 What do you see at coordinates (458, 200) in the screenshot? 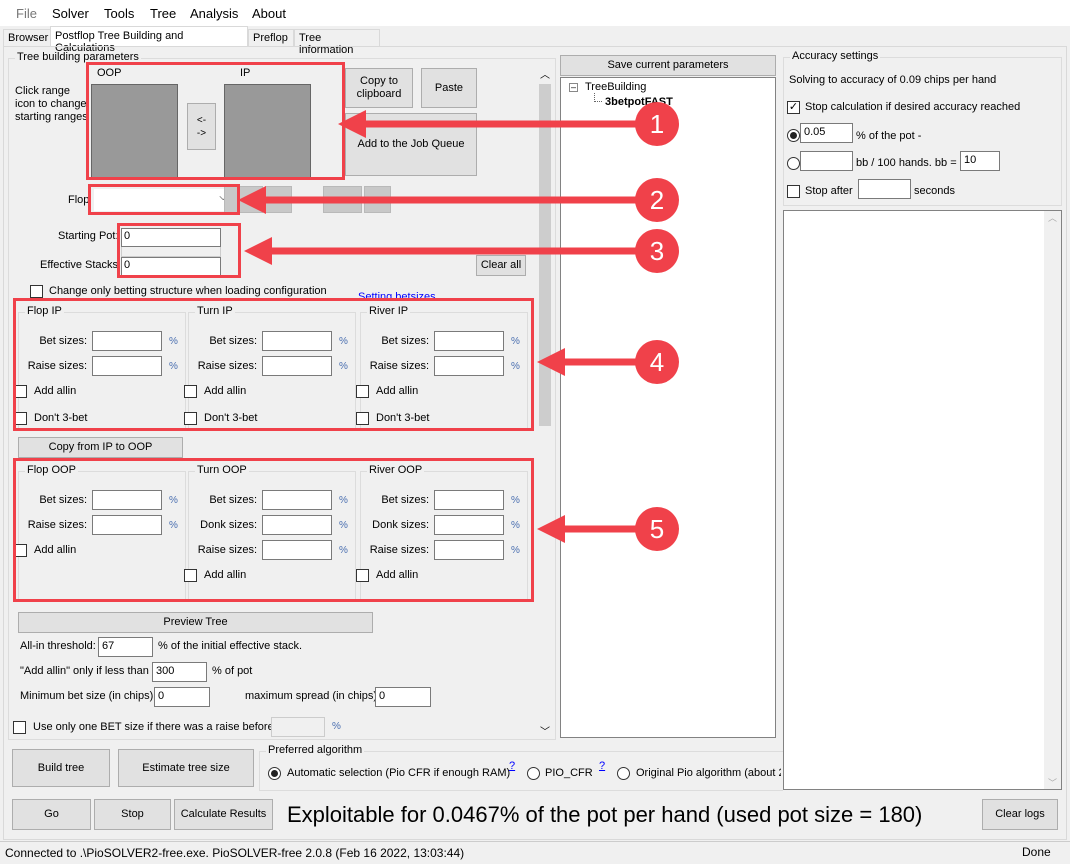
I see `callout-arrow-2: 2` at bounding box center [458, 200].